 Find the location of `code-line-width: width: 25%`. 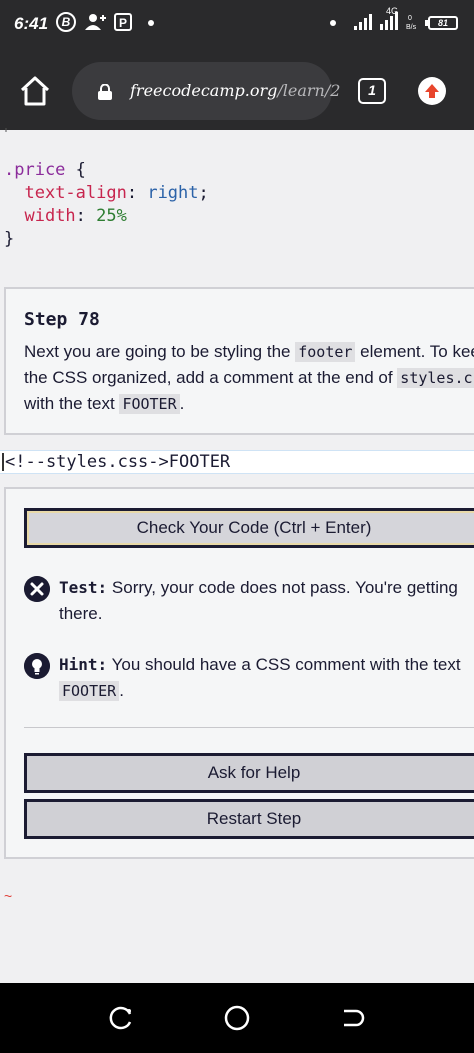

code-line-width: width: 25% is located at coordinates (75, 216).